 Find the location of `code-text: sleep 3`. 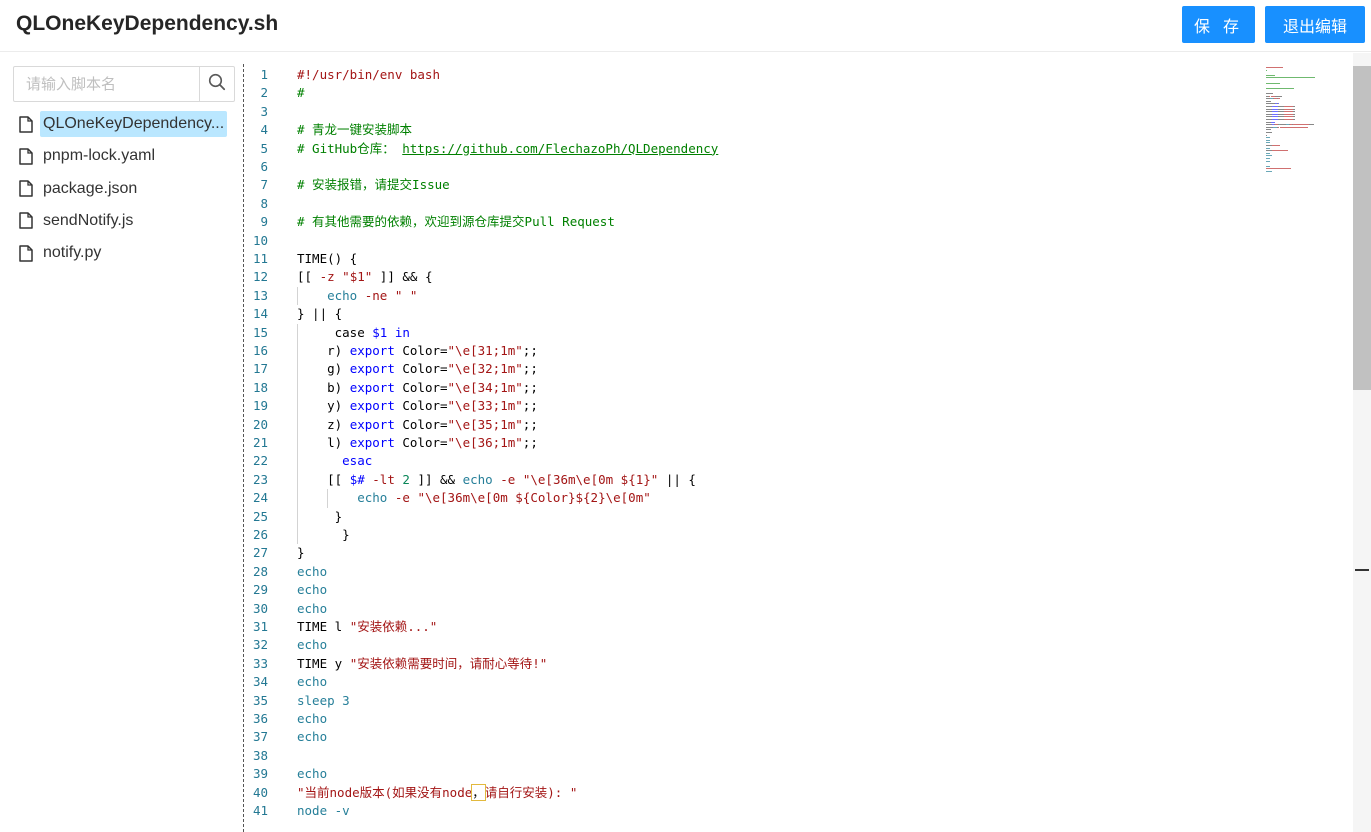

code-text: sleep 3 is located at coordinates (323, 701).